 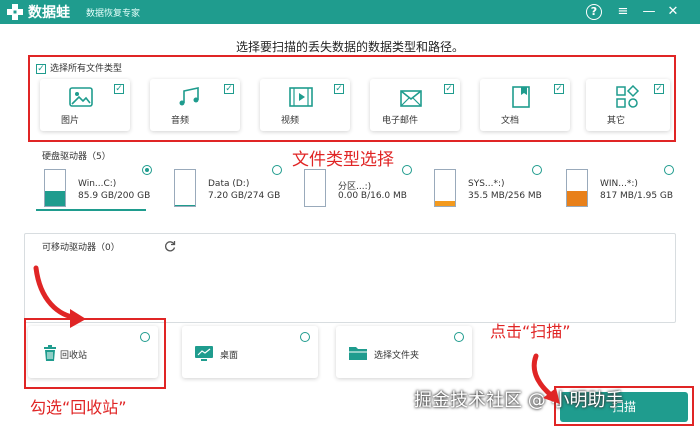 What do you see at coordinates (15, 12) in the screenshot?
I see `app-logo-icon` at bounding box center [15, 12].